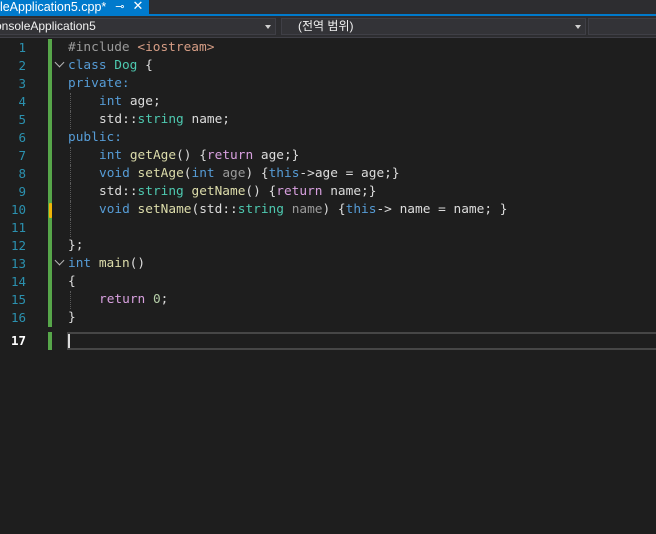 This screenshot has width=656, height=534. What do you see at coordinates (328, 138) in the screenshot?
I see `code-line: 6 public:` at bounding box center [328, 138].